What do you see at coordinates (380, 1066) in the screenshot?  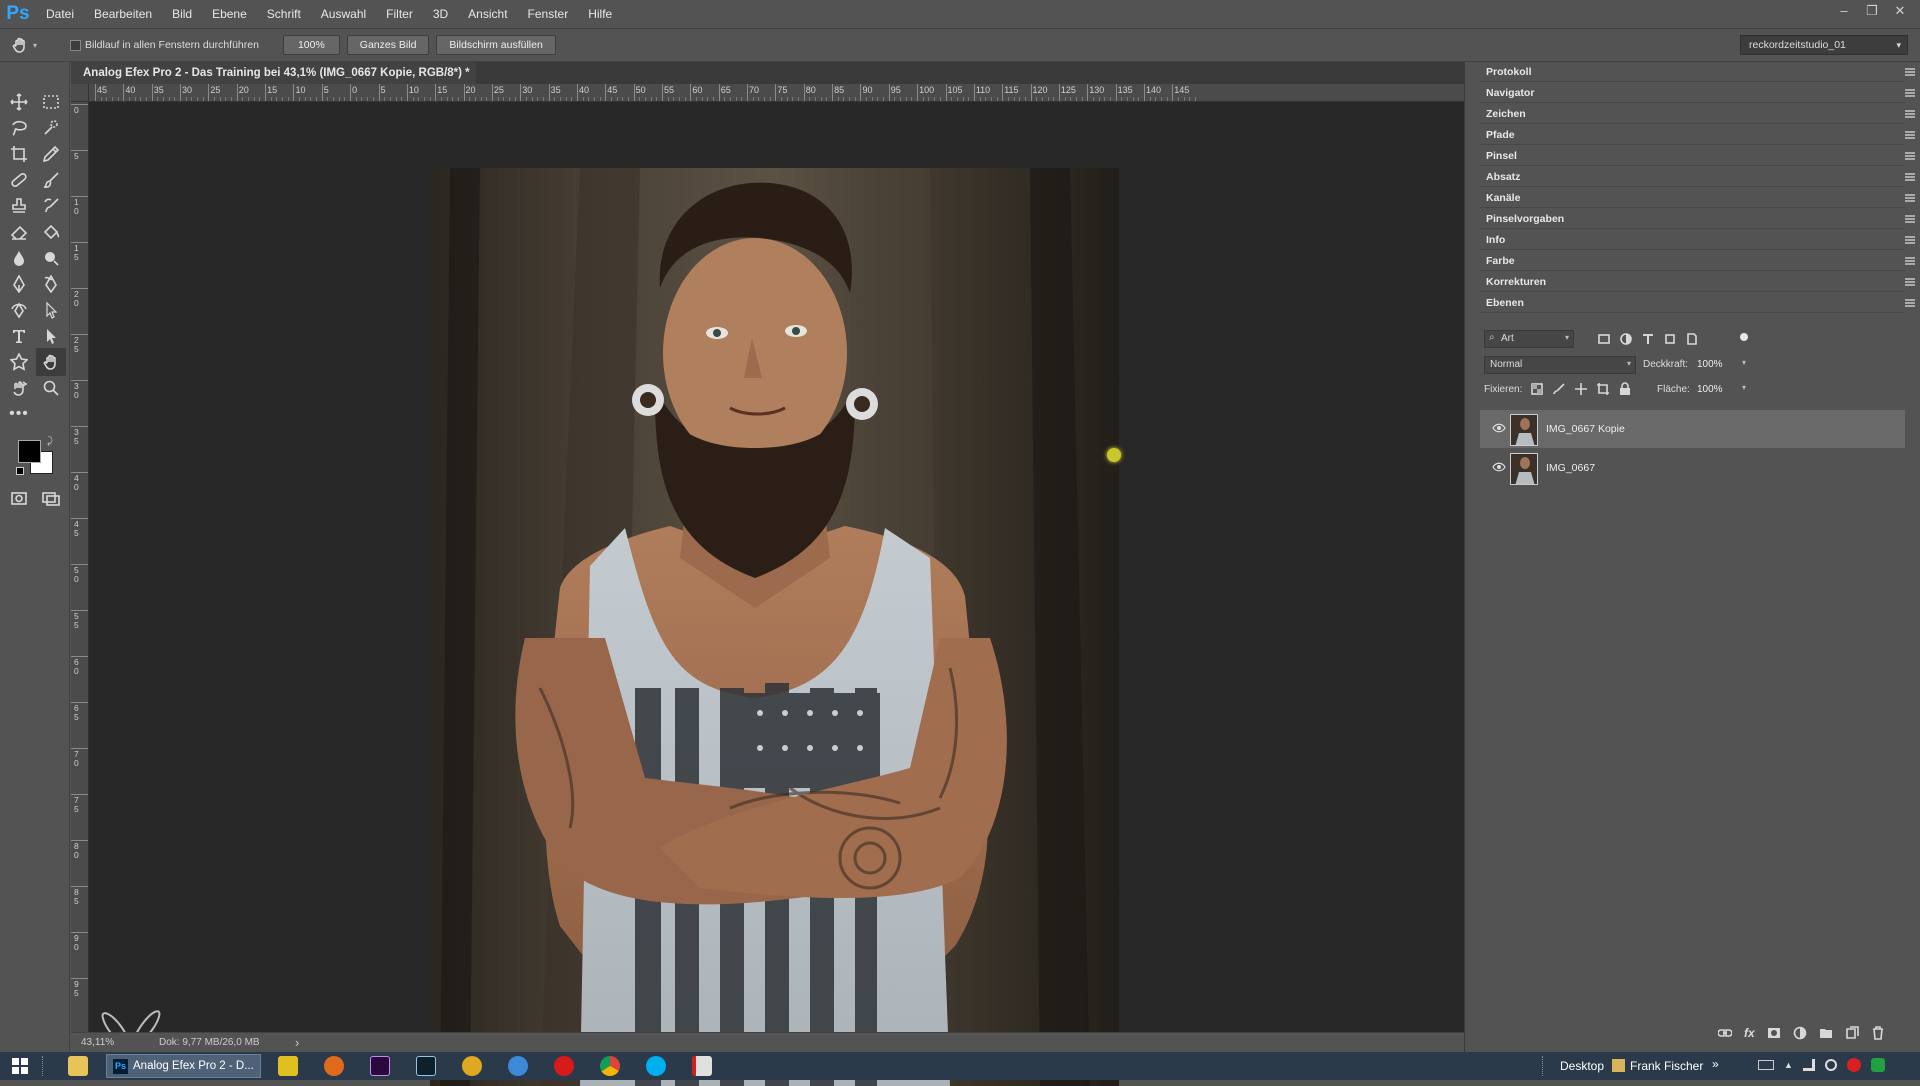 I see `premiere-icon` at bounding box center [380, 1066].